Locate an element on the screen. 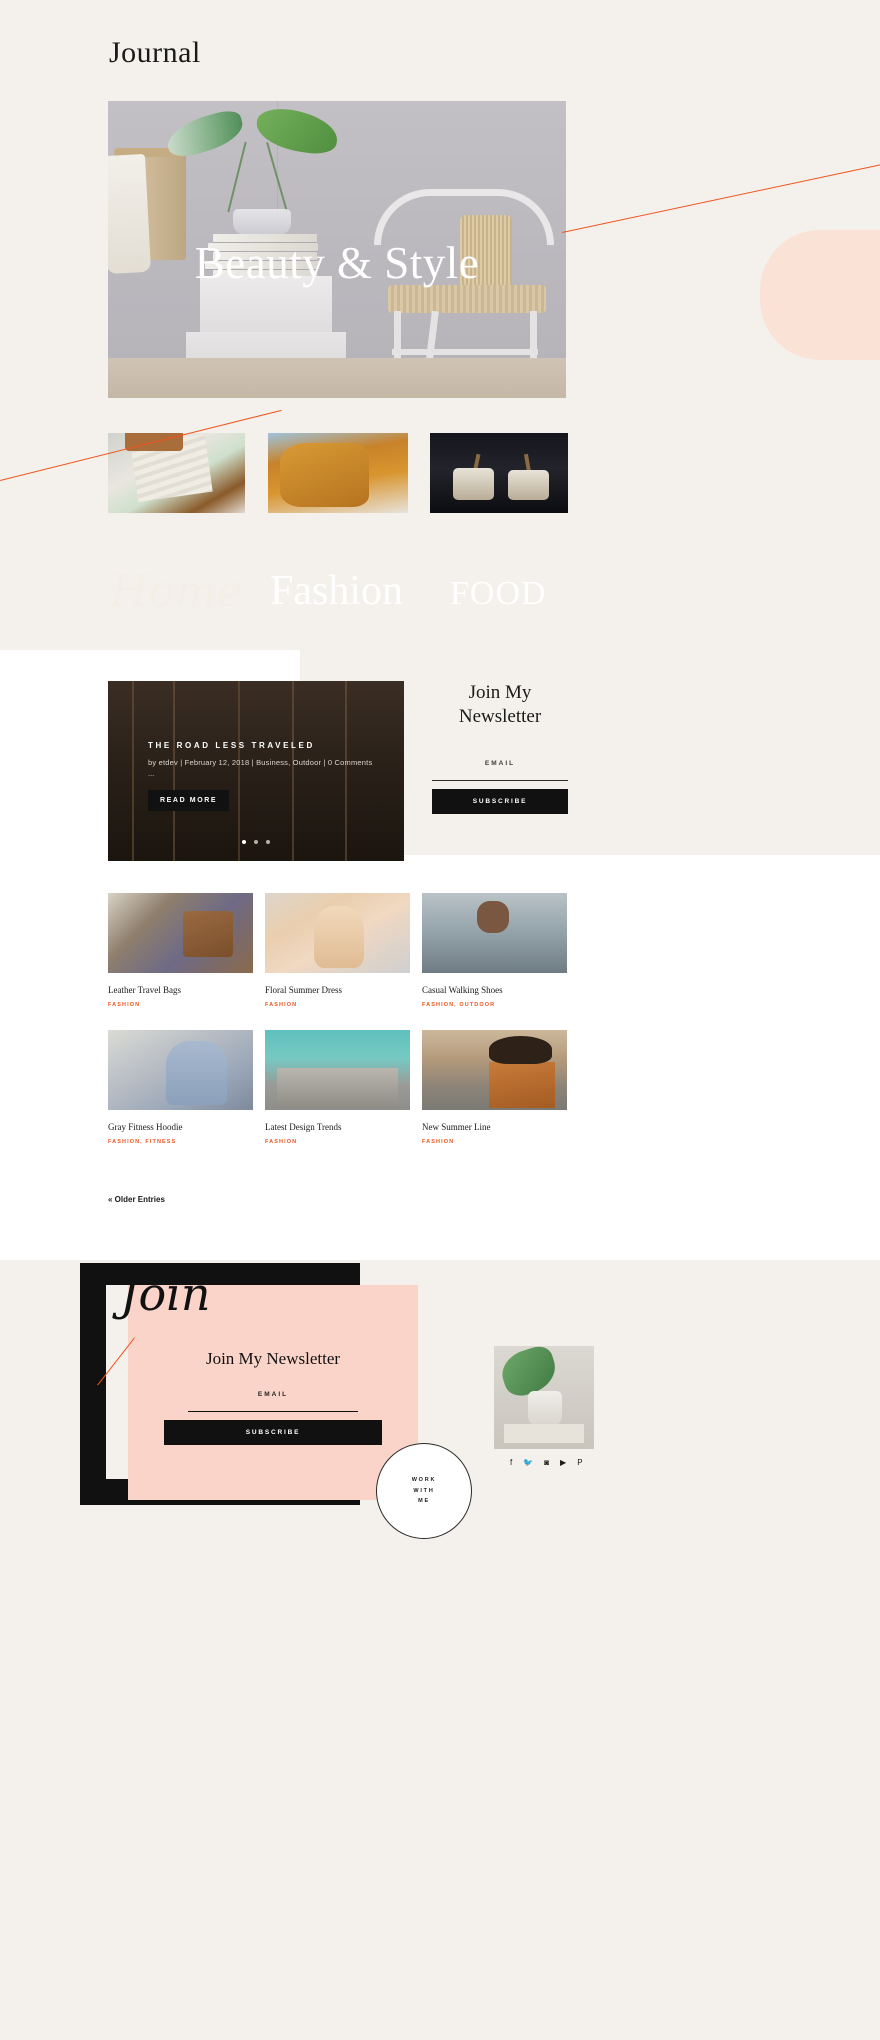 This screenshot has width=880, height=2040. badge-line-1: WORK is located at coordinates (424, 1480).